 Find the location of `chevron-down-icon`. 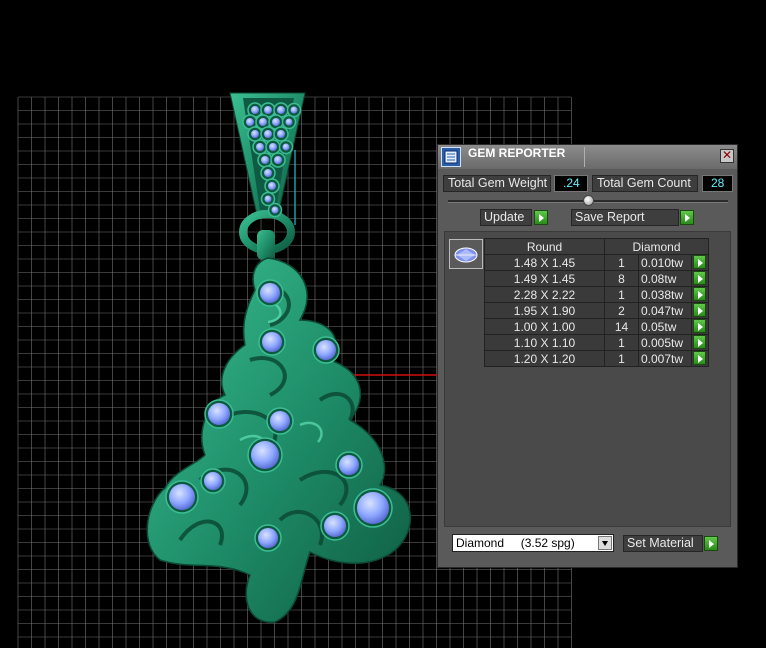

chevron-down-icon is located at coordinates (605, 543).